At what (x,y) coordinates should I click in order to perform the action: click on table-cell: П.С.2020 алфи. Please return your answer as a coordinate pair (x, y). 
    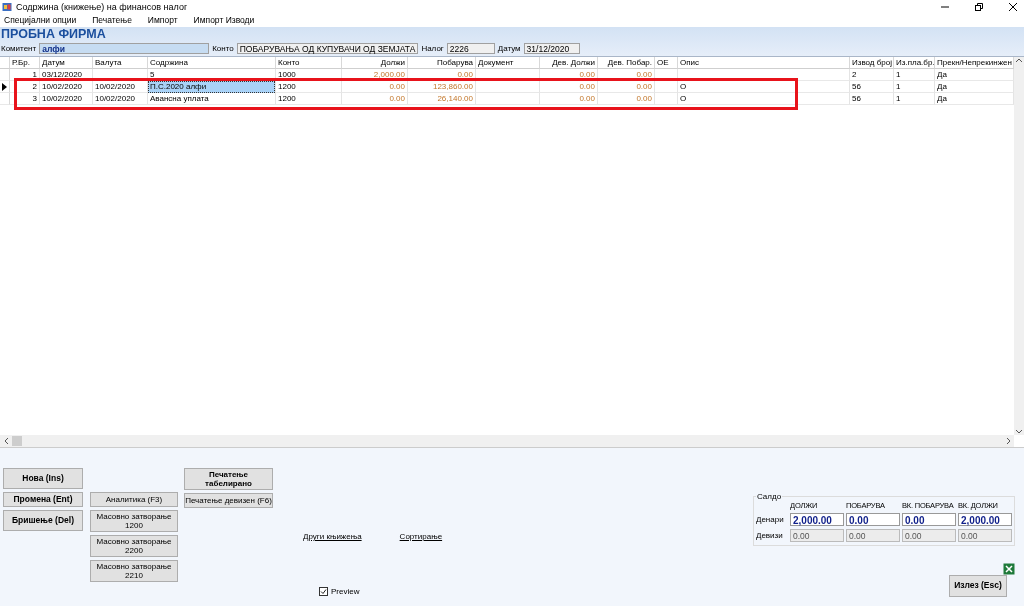
    Looking at the image, I should click on (211, 87).